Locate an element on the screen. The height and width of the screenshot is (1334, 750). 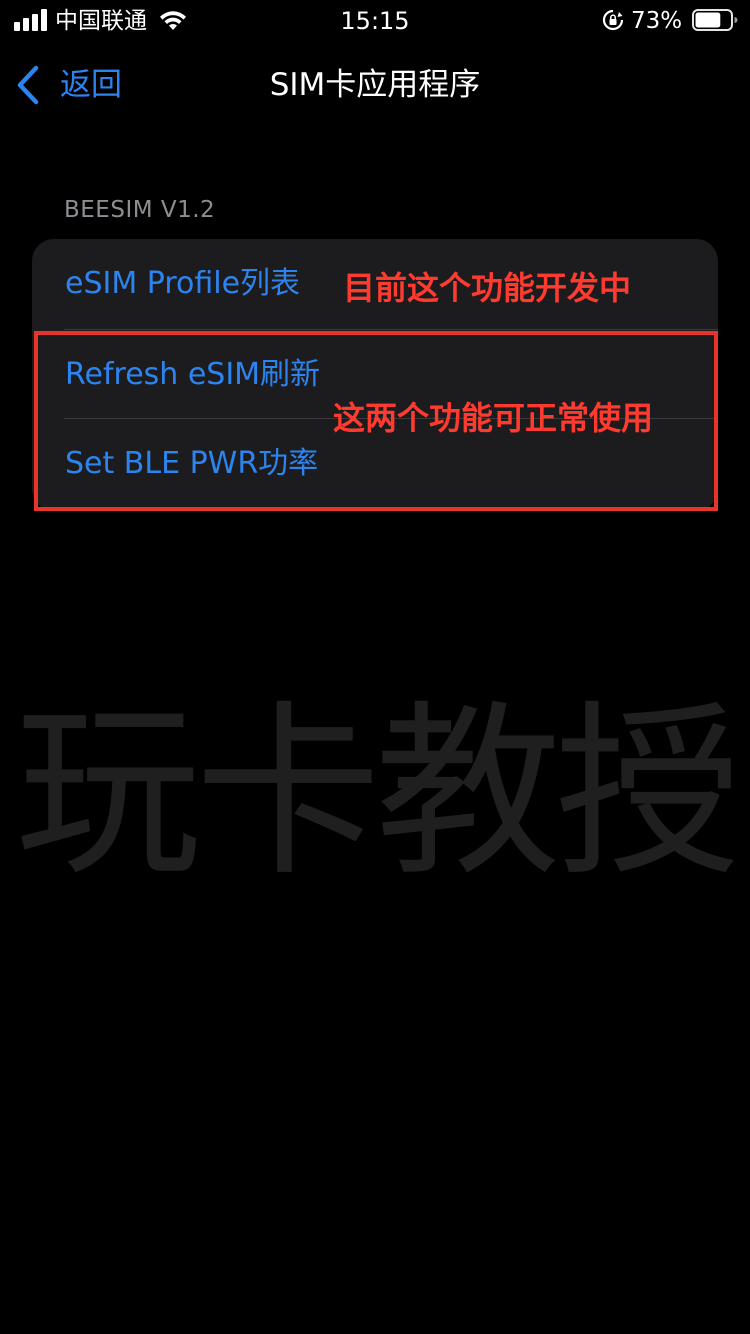
battery-icon is located at coordinates (715, 20).